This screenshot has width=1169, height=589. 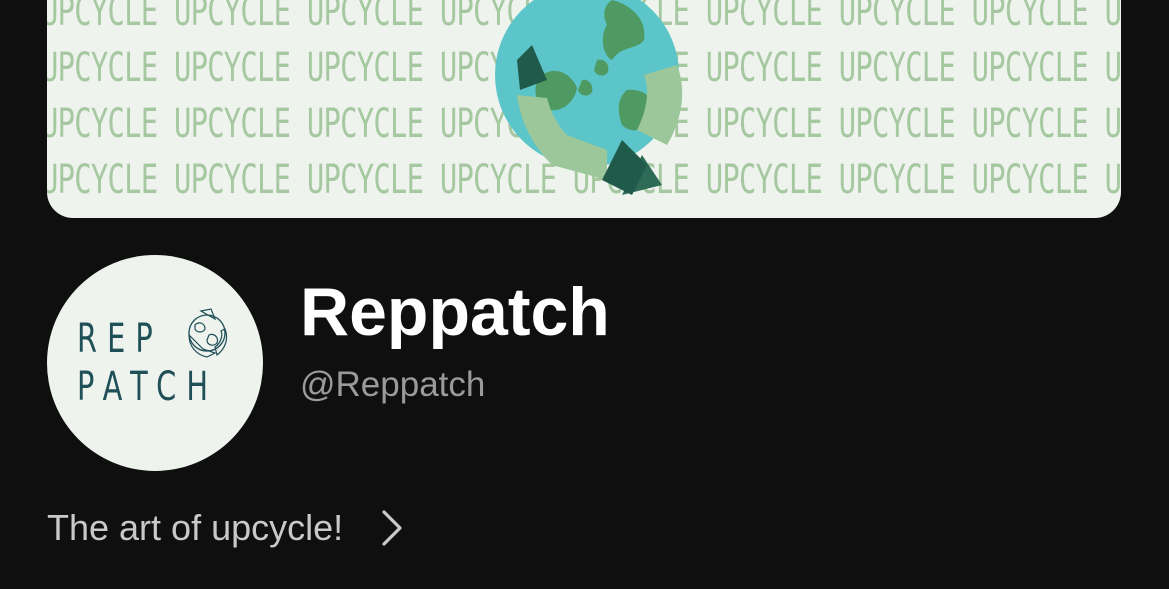 What do you see at coordinates (155, 363) in the screenshot?
I see `profile-avatar: REP PATCH` at bounding box center [155, 363].